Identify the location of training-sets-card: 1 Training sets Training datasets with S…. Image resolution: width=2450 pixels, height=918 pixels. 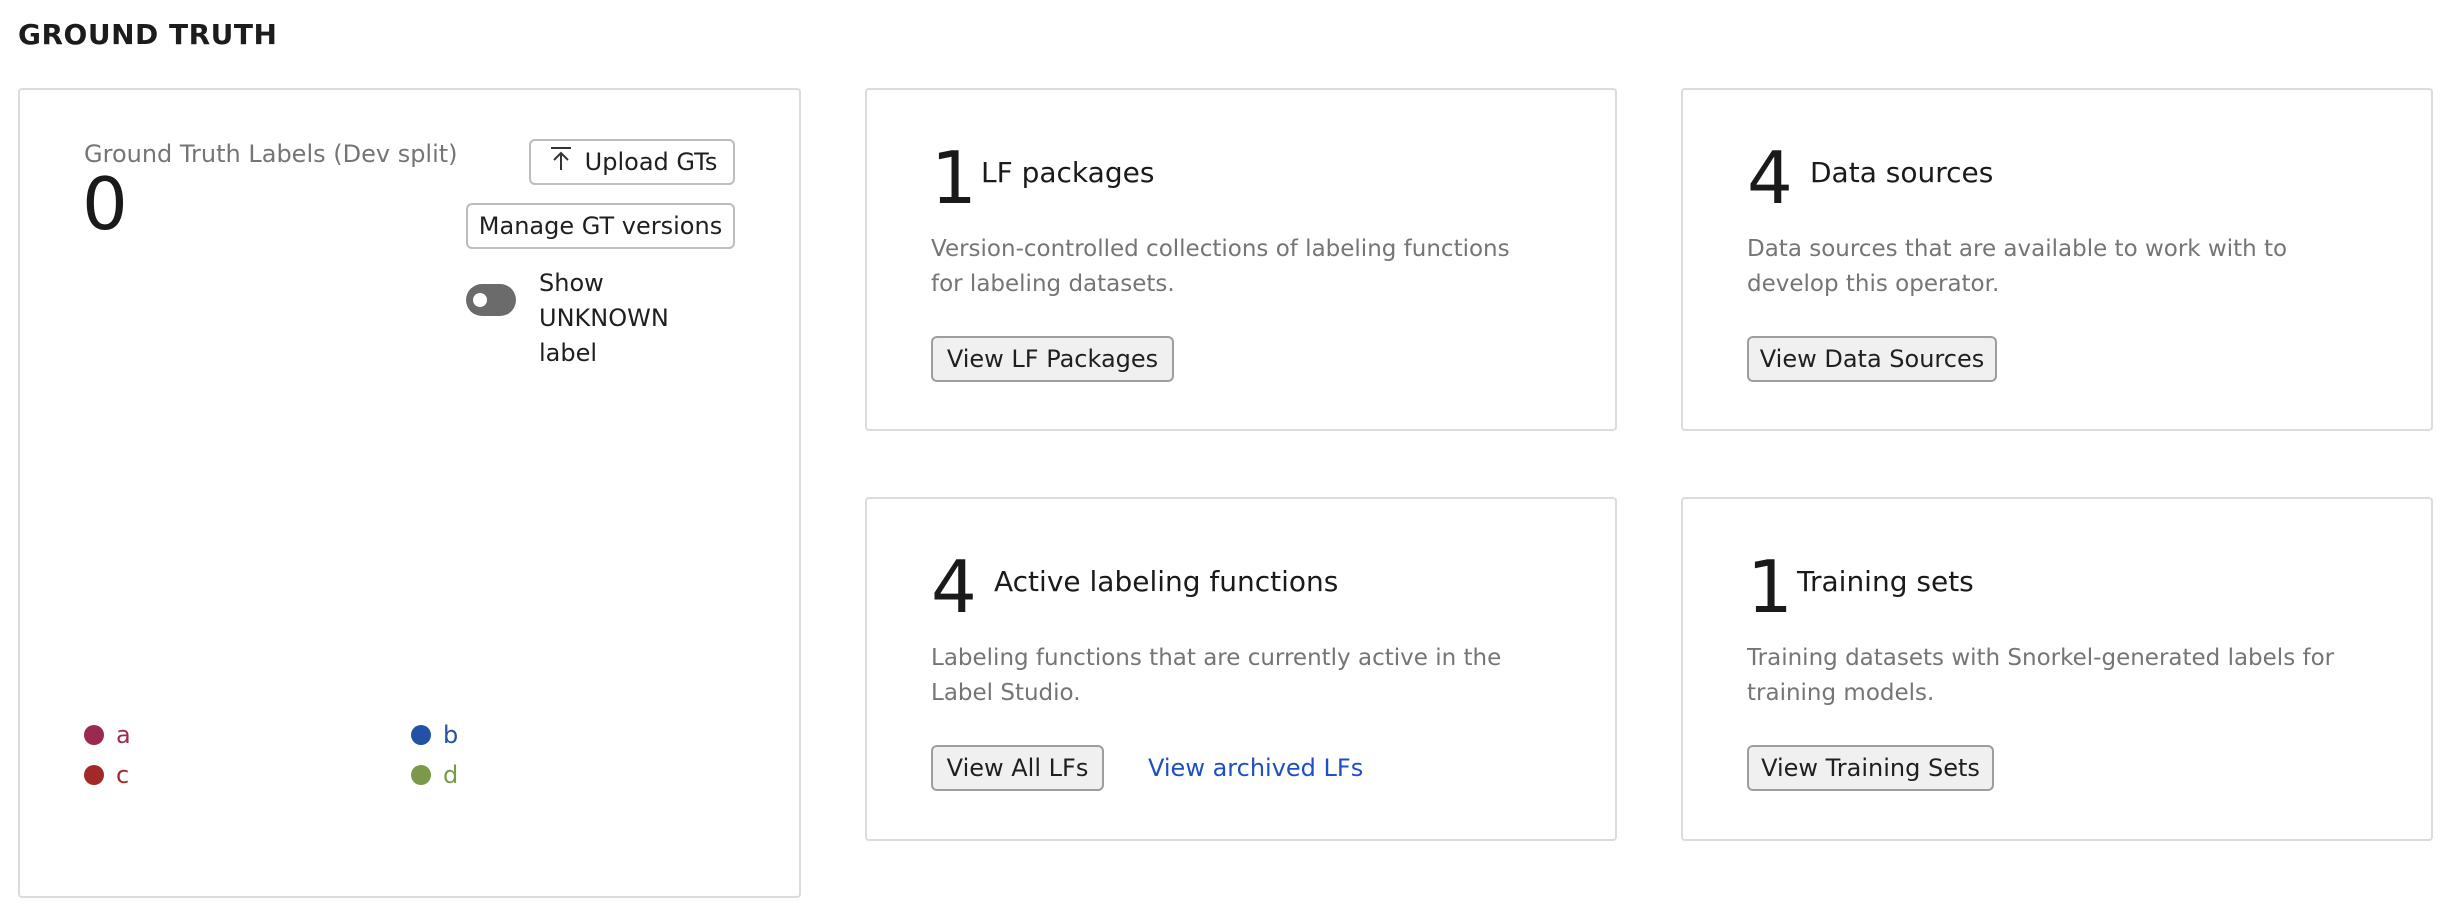
(2057, 669).